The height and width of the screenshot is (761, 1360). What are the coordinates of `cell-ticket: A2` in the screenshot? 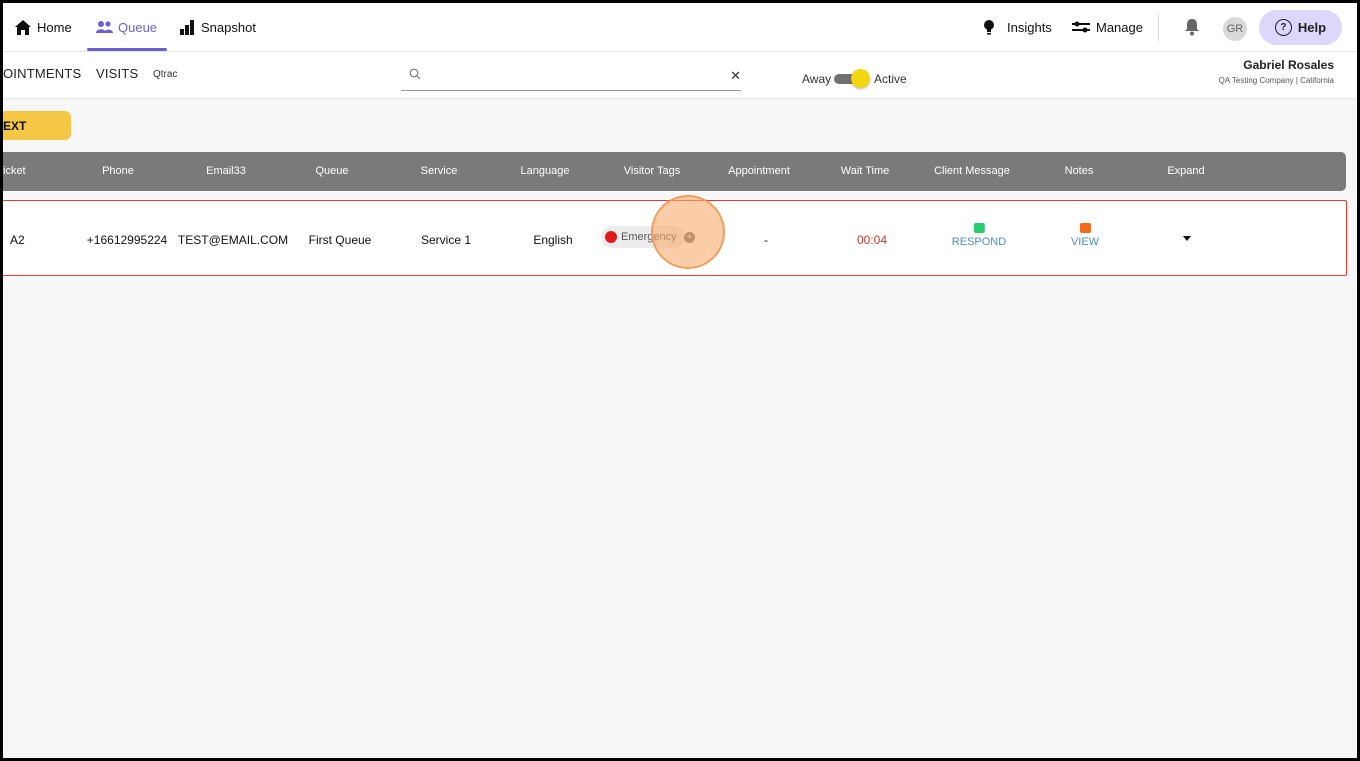 It's located at (17, 240).